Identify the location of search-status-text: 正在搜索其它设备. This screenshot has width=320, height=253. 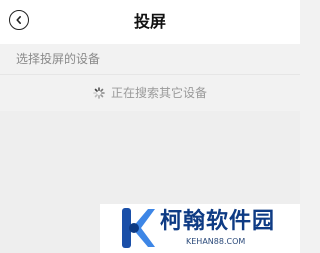
(158, 93).